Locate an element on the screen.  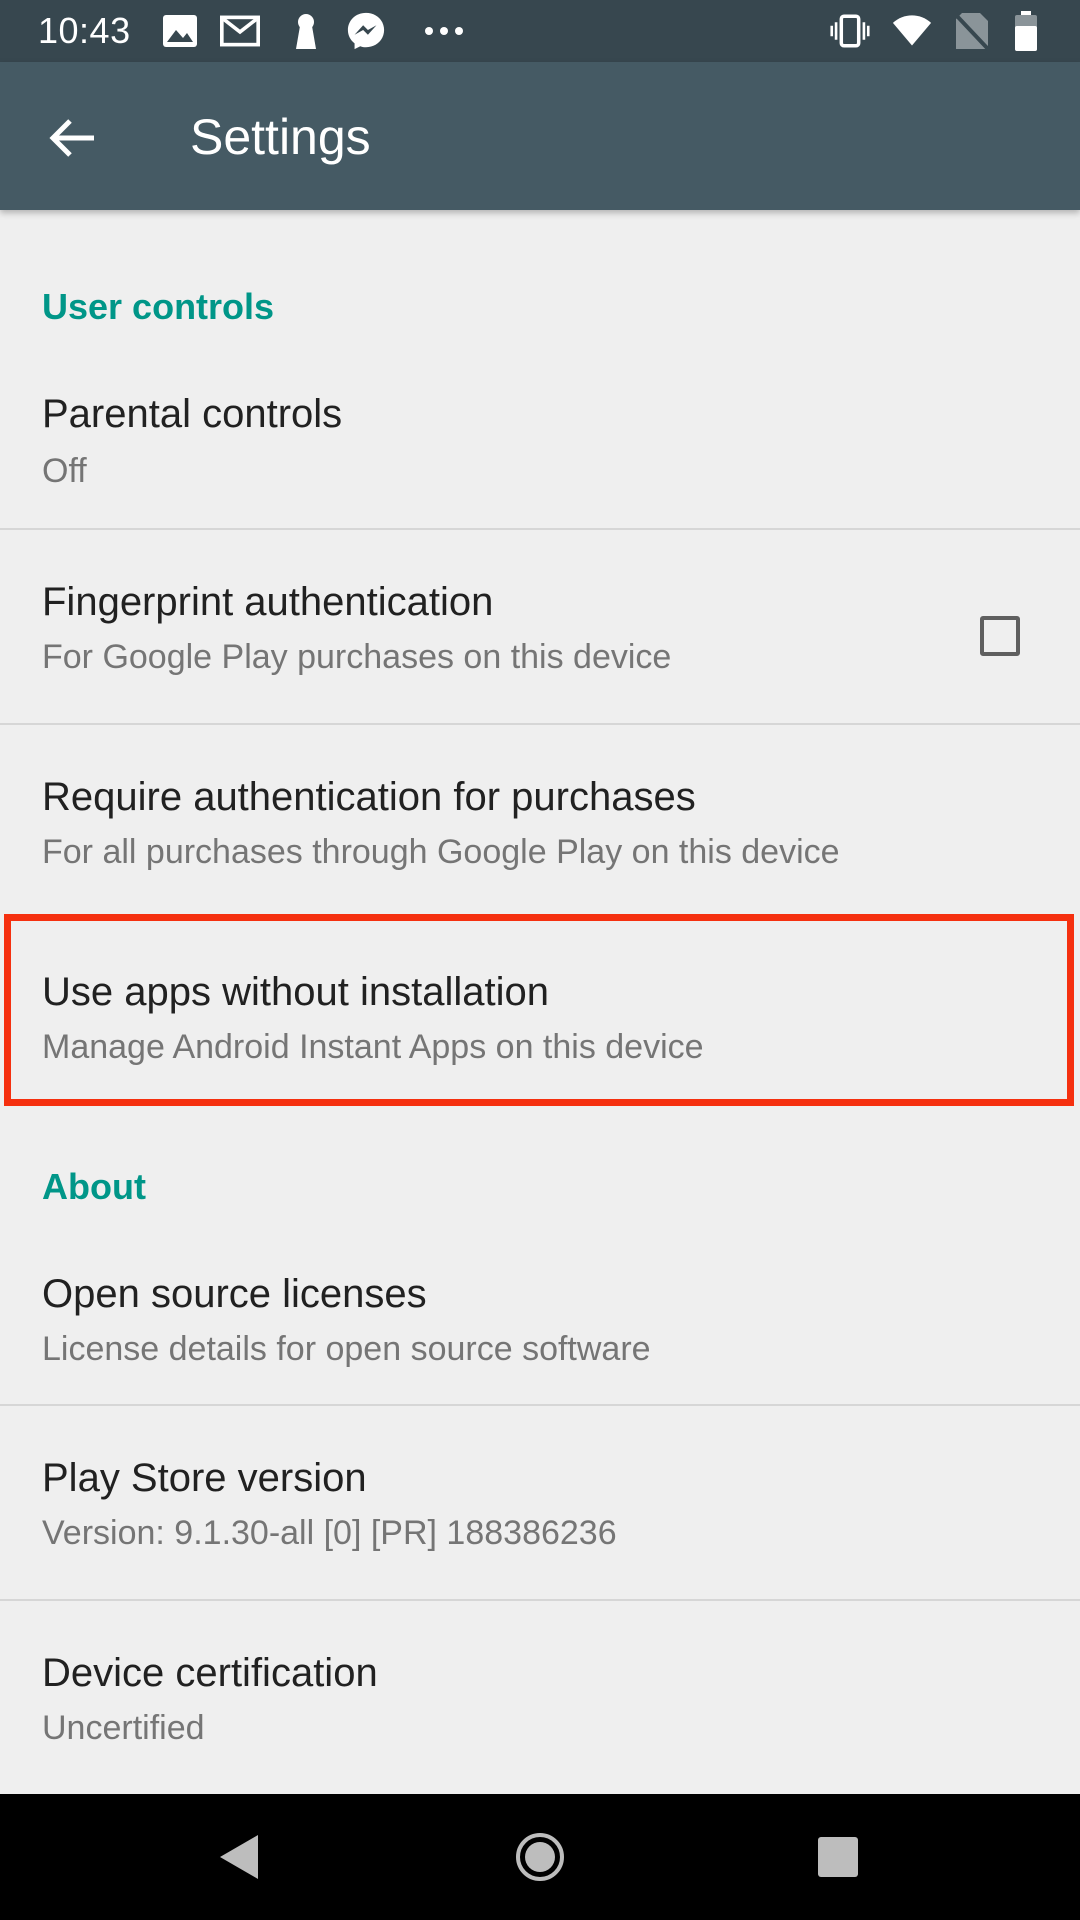
setting-summary: For Google Play purchases on this device is located at coordinates (357, 657).